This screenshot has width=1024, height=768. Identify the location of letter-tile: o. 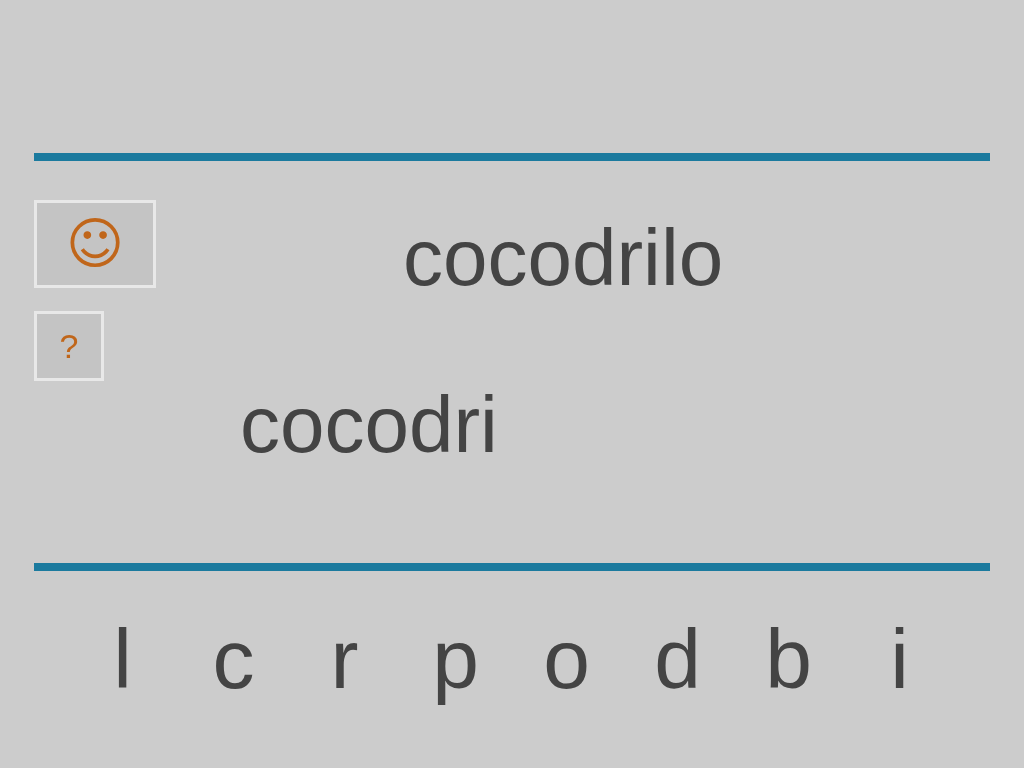
(566, 659).